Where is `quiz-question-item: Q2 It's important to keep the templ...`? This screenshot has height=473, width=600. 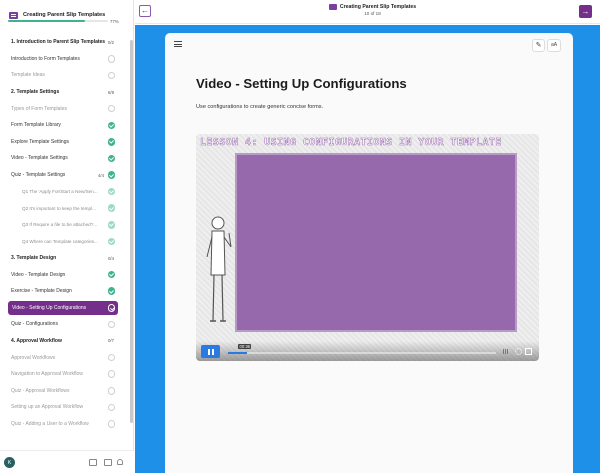
quiz-question-item: Q2 It's important to keep the templ... is located at coordinates (64, 208).